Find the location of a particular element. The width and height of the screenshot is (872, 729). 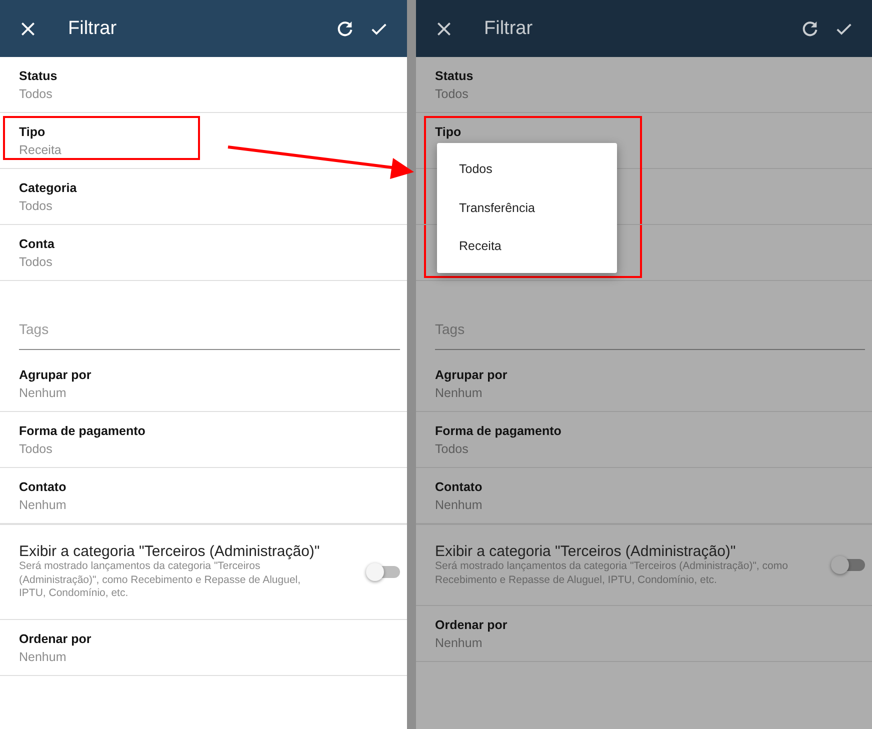

field-label: Conta is located at coordinates (36, 244).